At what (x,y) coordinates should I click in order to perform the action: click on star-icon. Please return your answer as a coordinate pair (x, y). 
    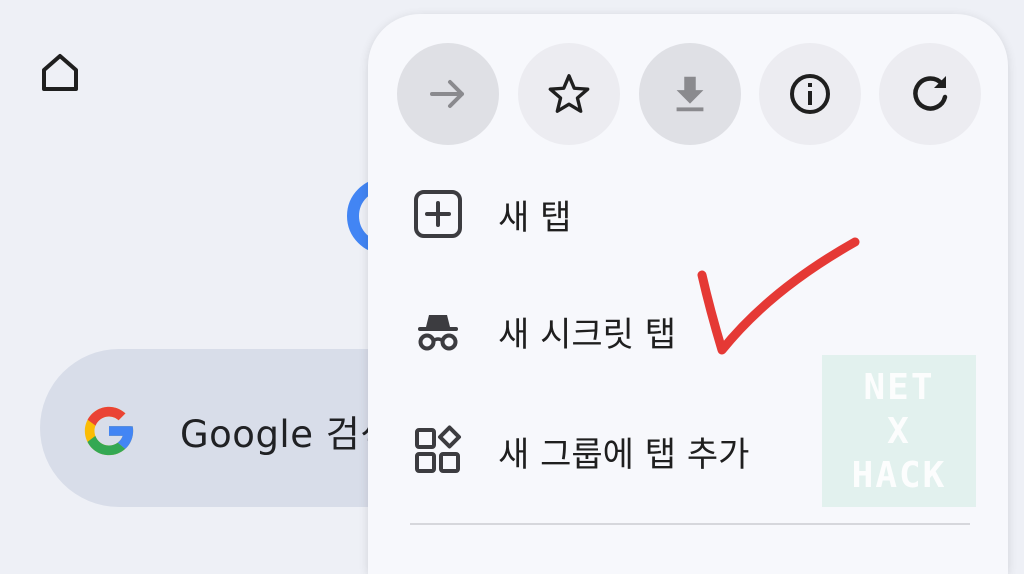
    Looking at the image, I should click on (569, 93).